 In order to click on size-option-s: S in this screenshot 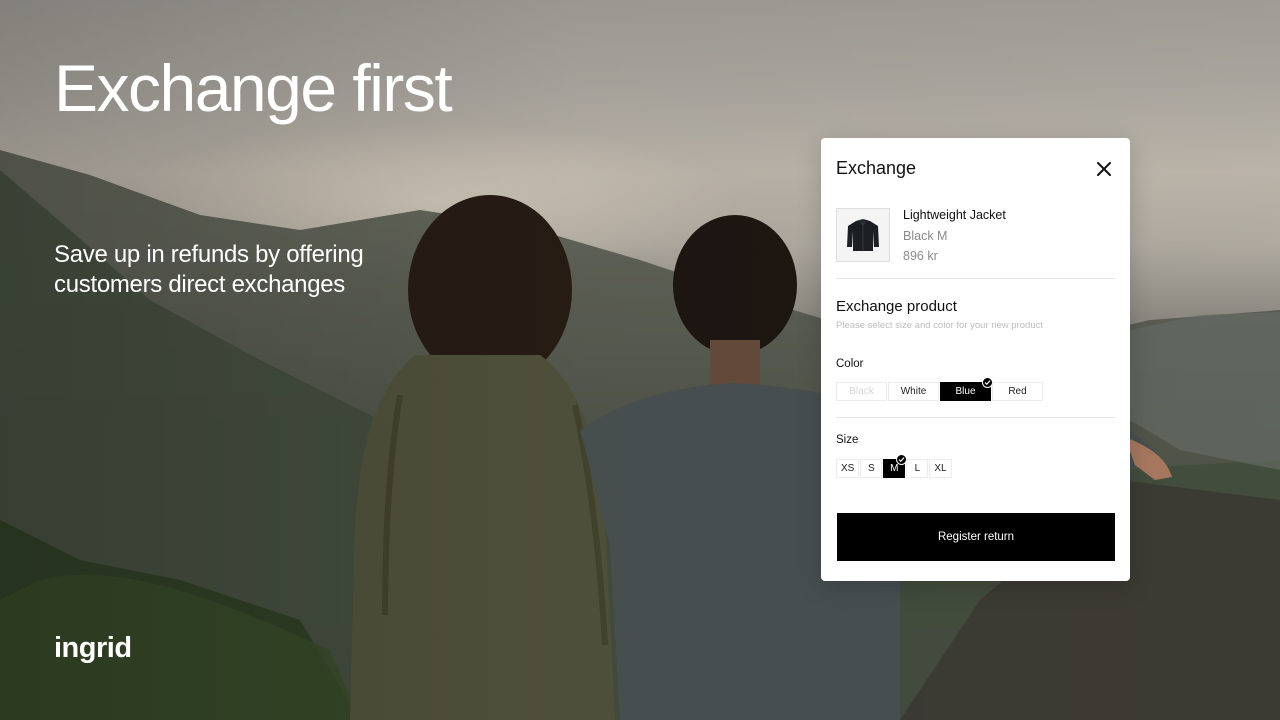, I will do `click(871, 468)`.